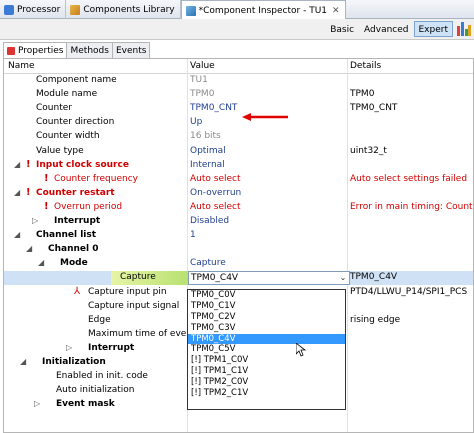 This screenshot has width=474, height=433. I want to click on property-name: Overrun period, so click(88, 206).